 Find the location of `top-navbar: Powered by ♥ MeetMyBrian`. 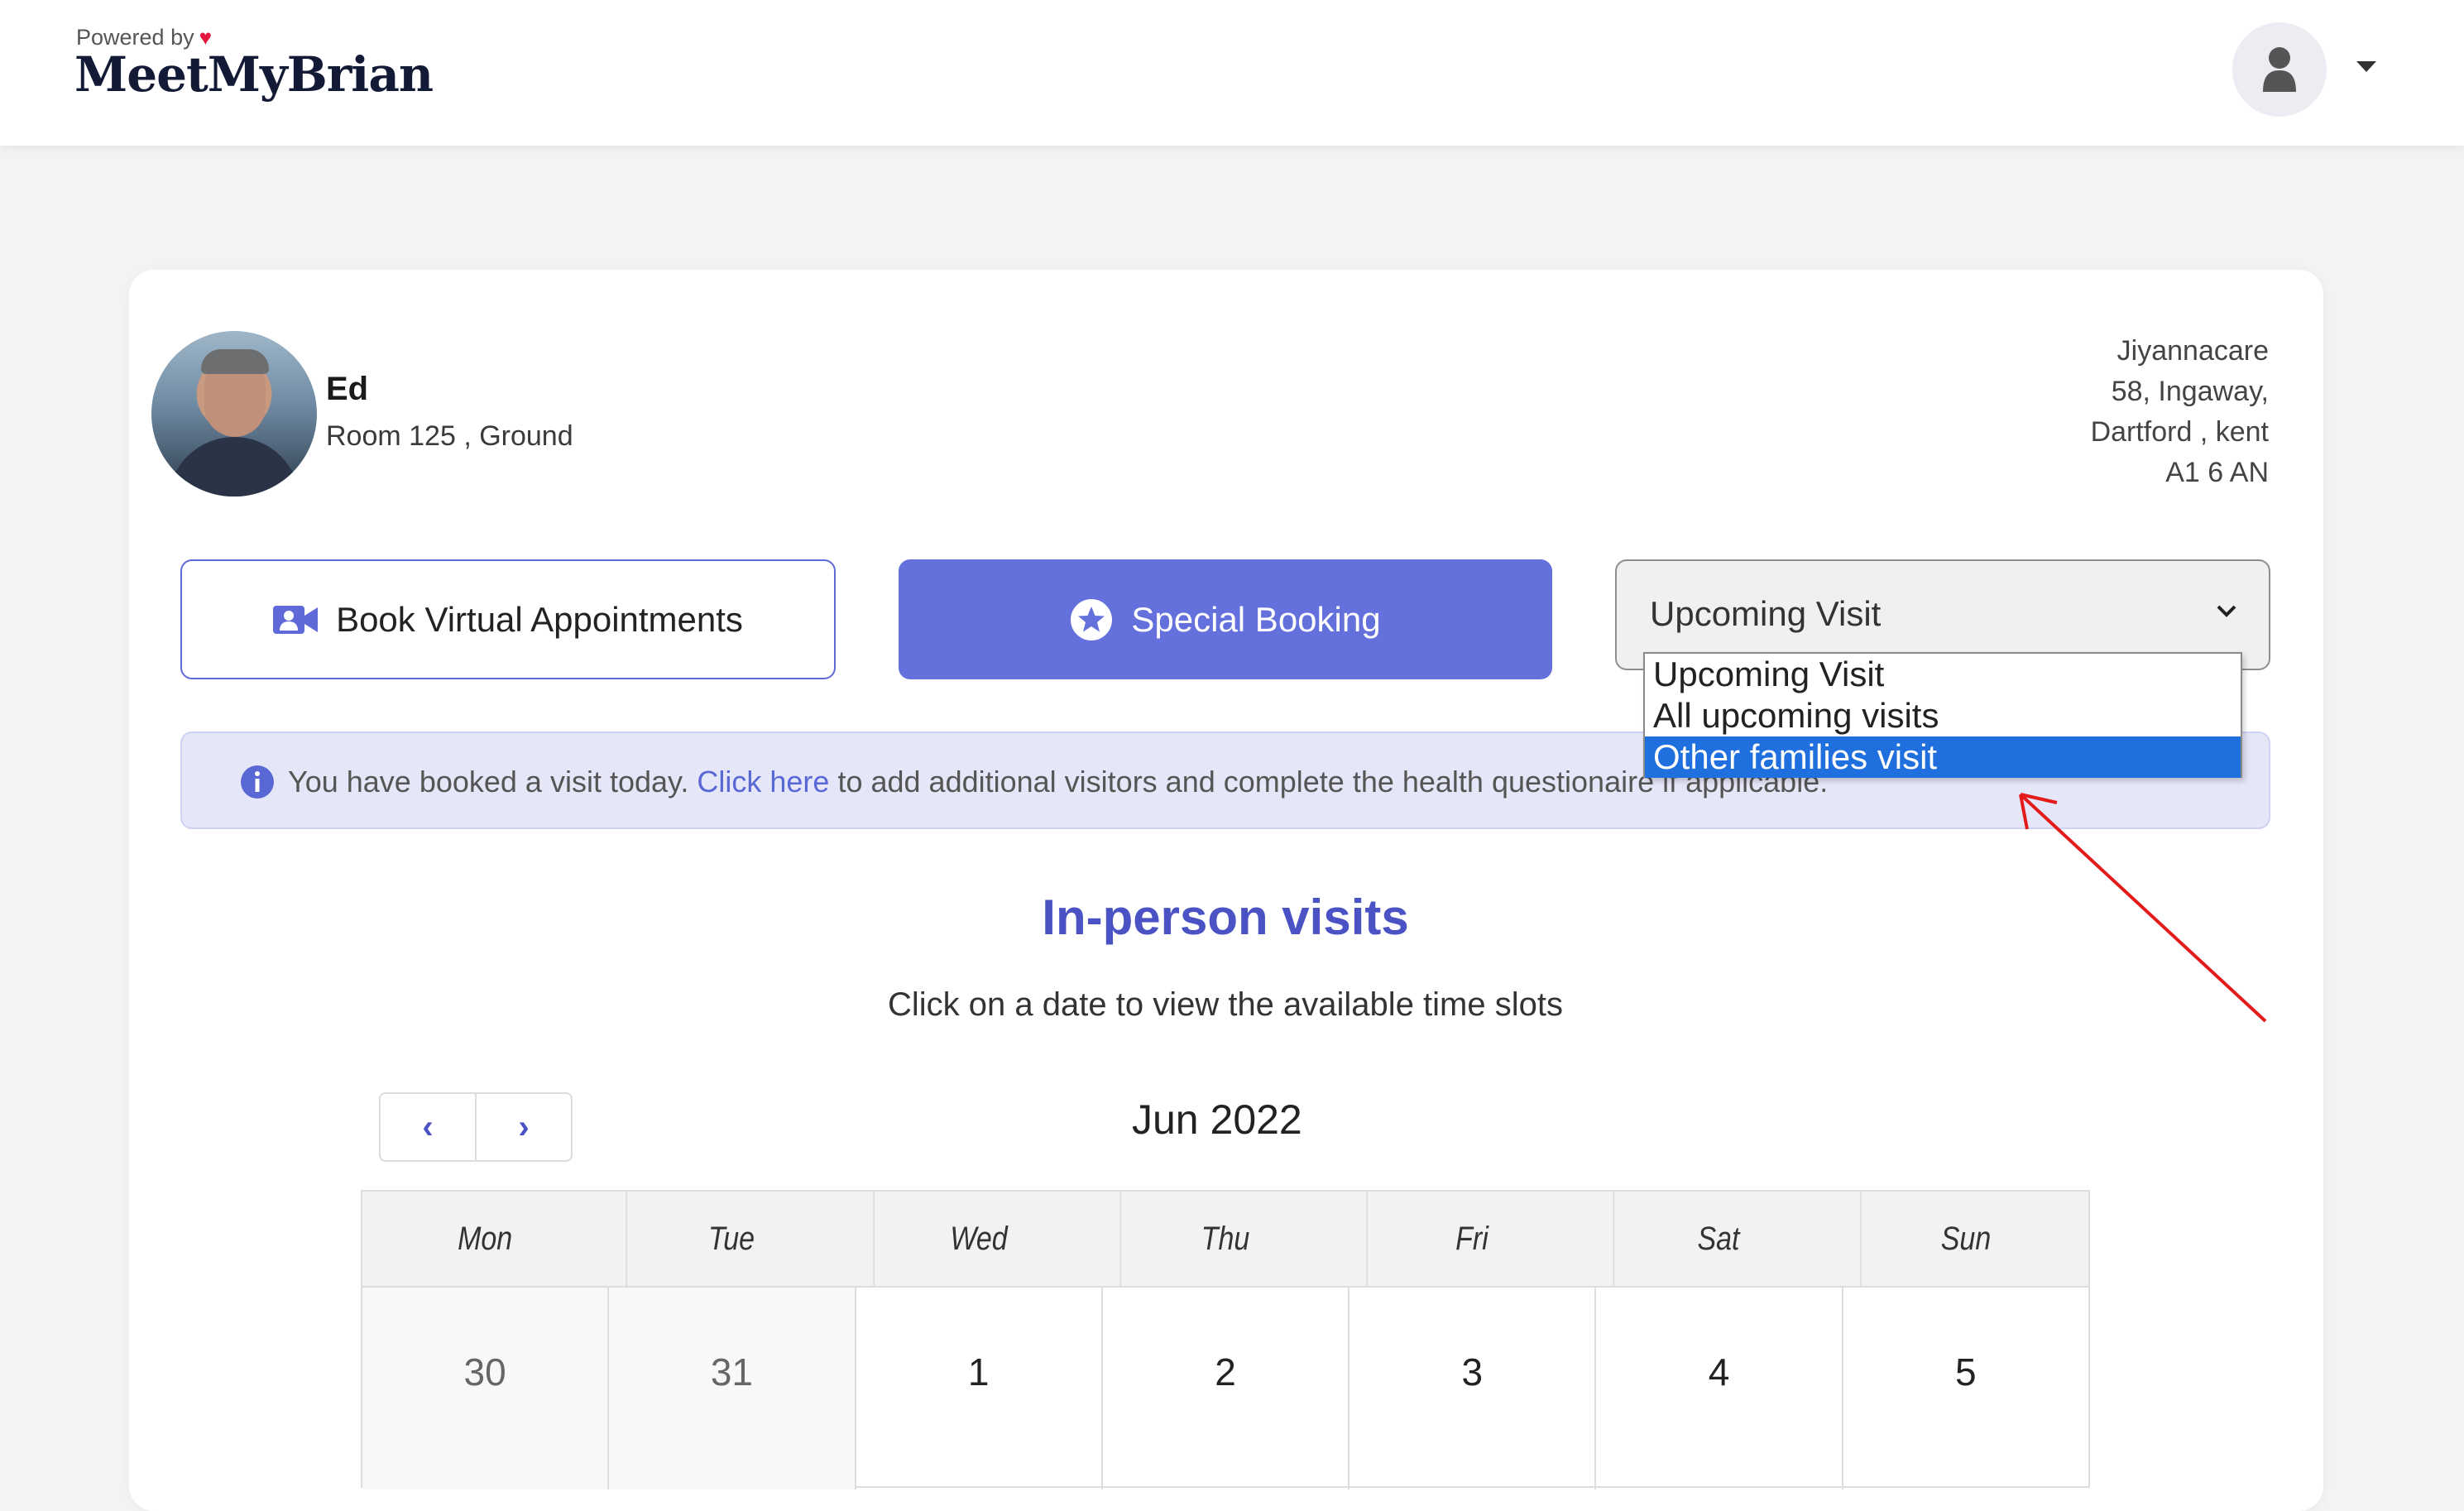

top-navbar: Powered by ♥ MeetMyBrian is located at coordinates (1232, 73).